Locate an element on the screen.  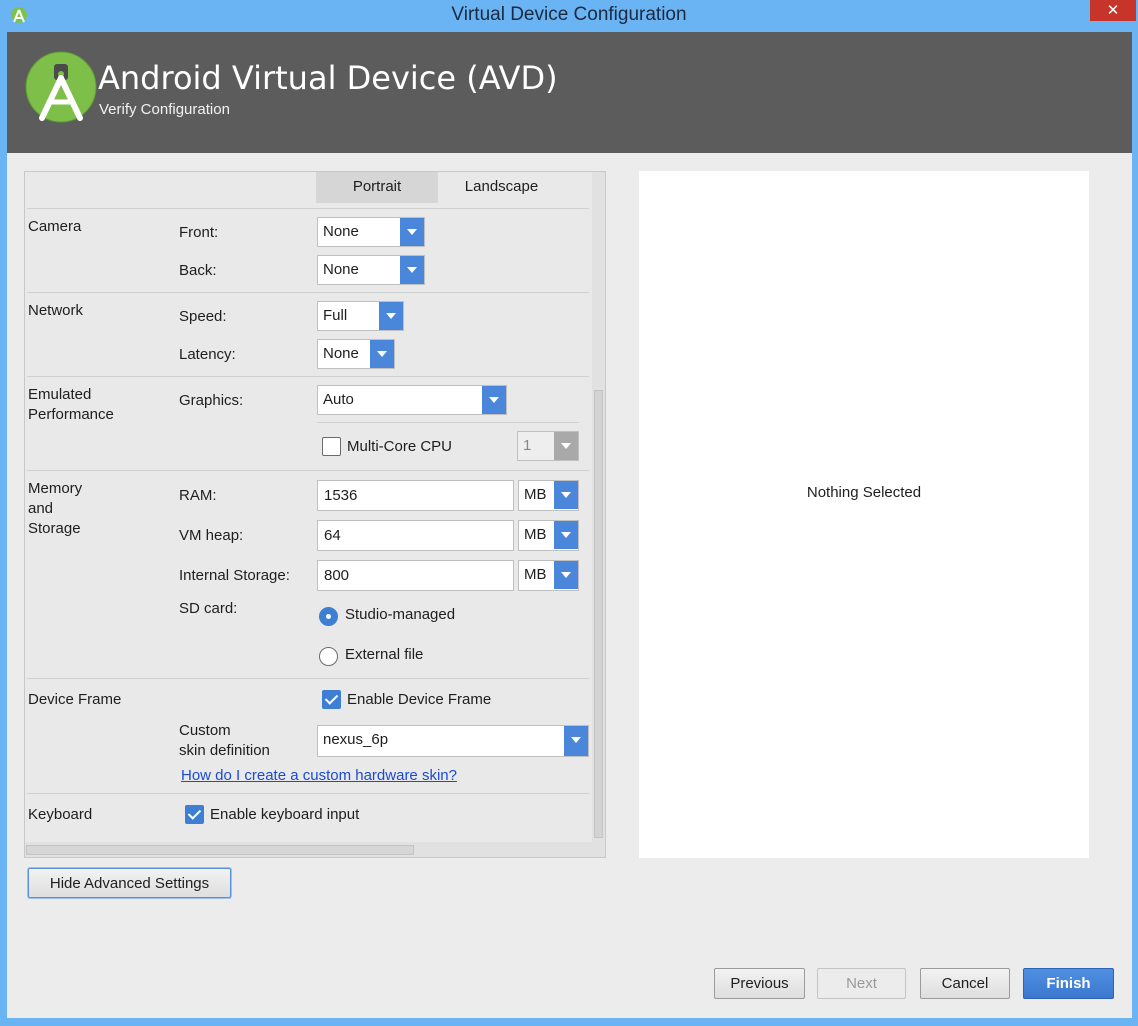
camera-front-label: Front: is located at coordinates (199, 232).